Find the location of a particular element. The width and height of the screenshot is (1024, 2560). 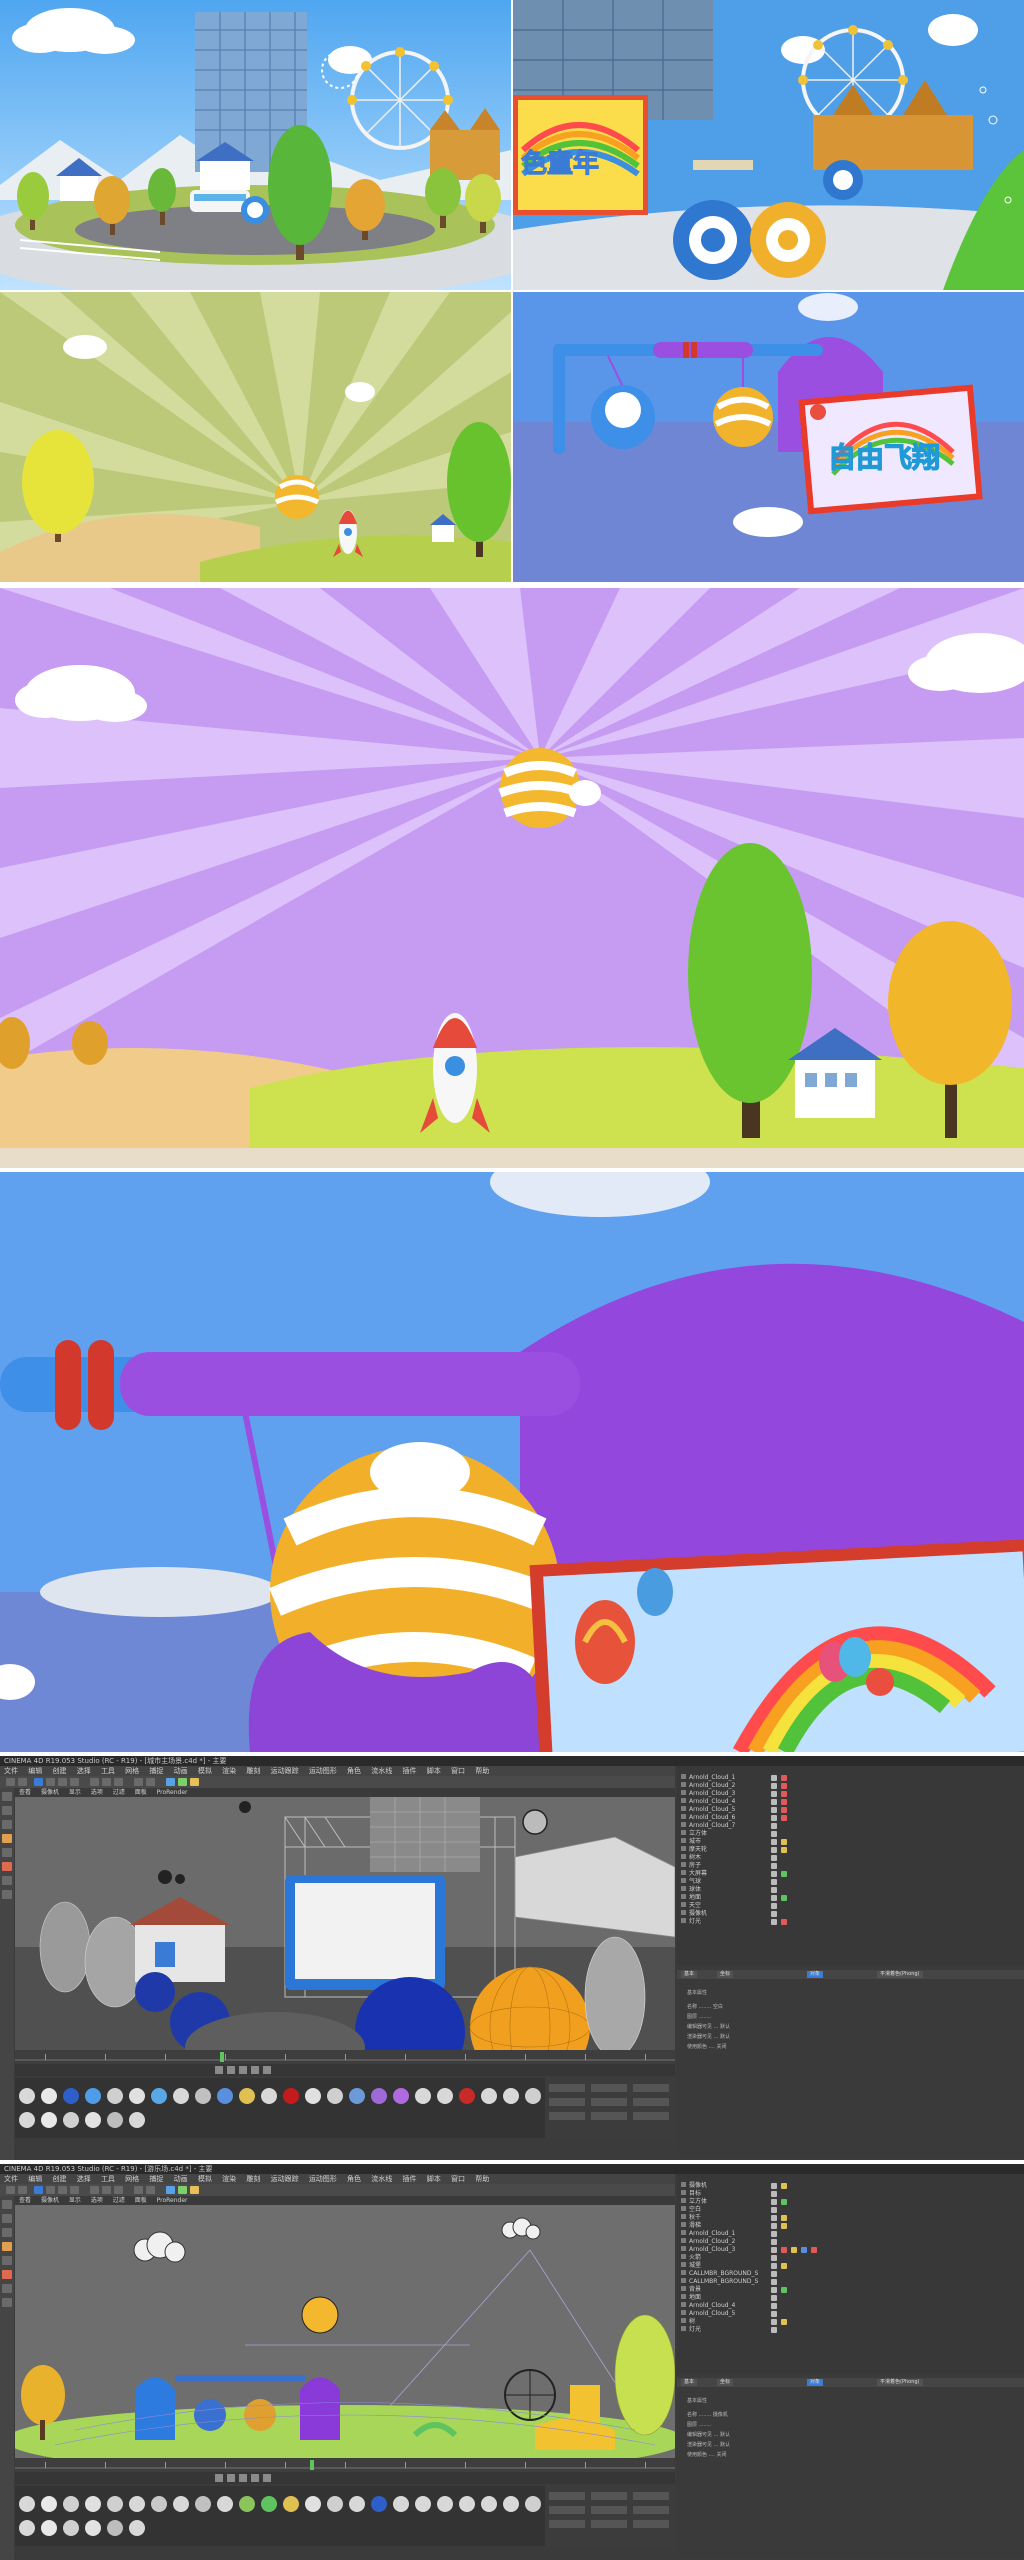

menu-item: 角色 is located at coordinates (354, 2179).